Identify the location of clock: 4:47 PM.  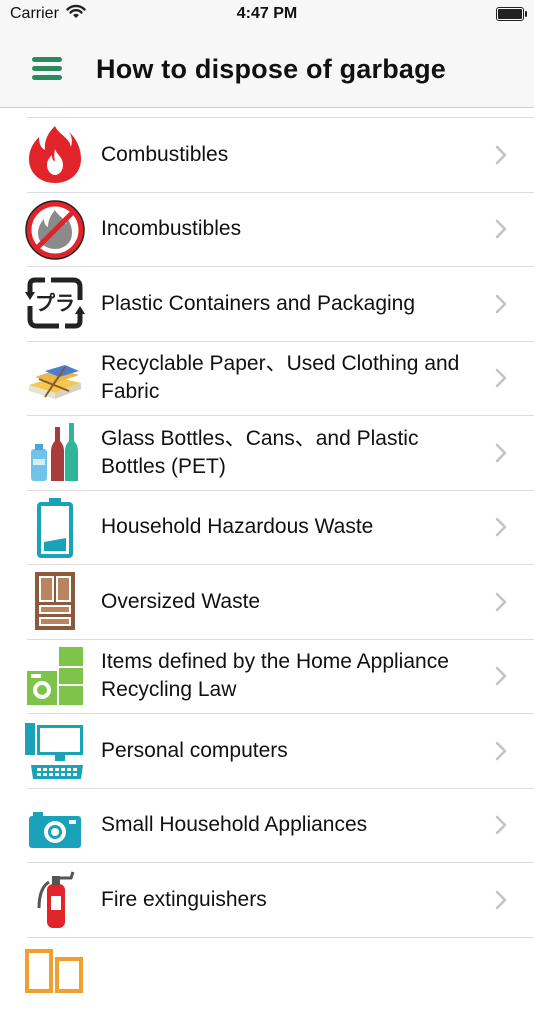
(267, 14).